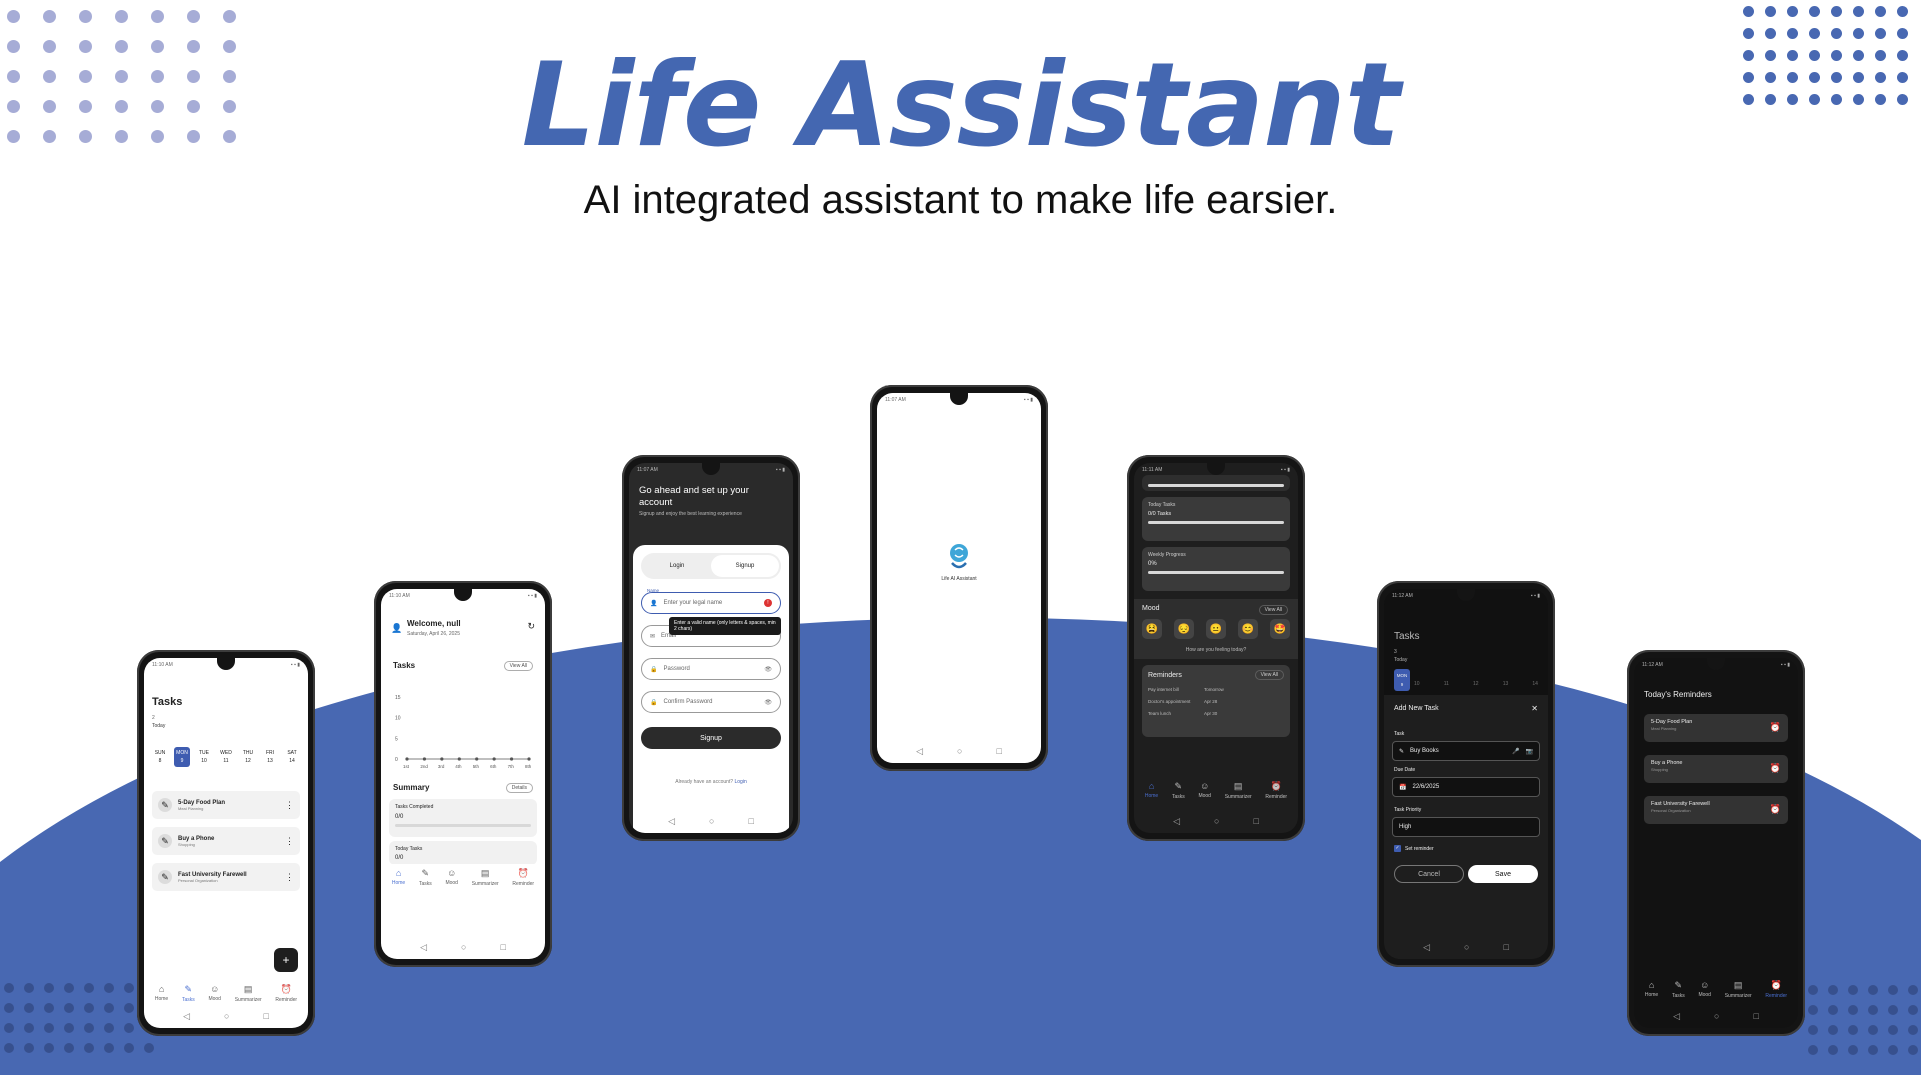  What do you see at coordinates (1716, 728) in the screenshot?
I see `reminder-card: 5-Day Food Plan Meal Planning ⏰` at bounding box center [1716, 728].